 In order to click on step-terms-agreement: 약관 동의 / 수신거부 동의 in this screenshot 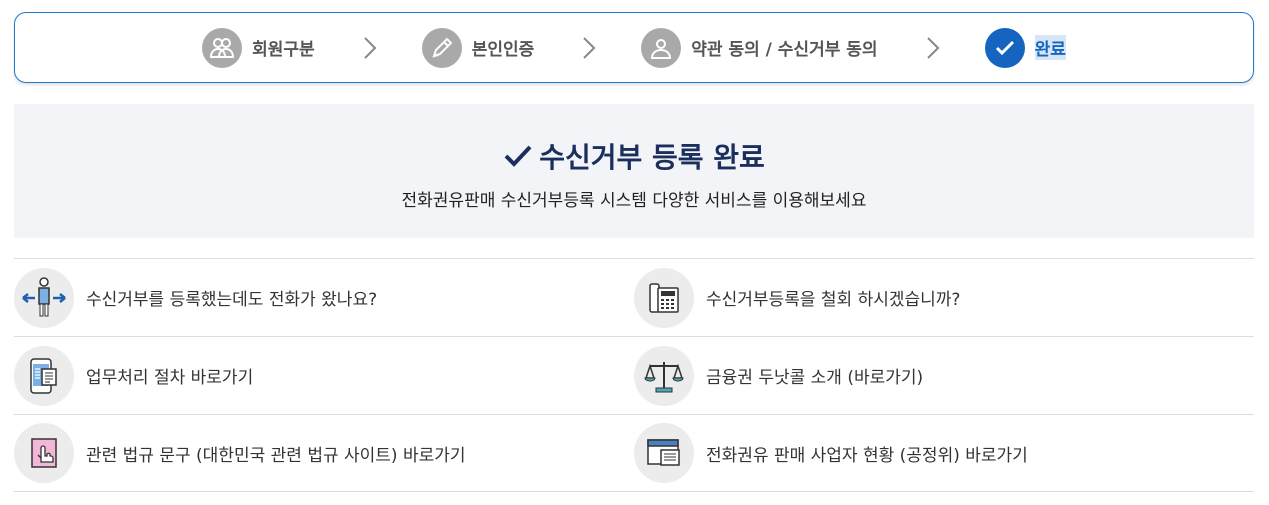, I will do `click(759, 47)`.